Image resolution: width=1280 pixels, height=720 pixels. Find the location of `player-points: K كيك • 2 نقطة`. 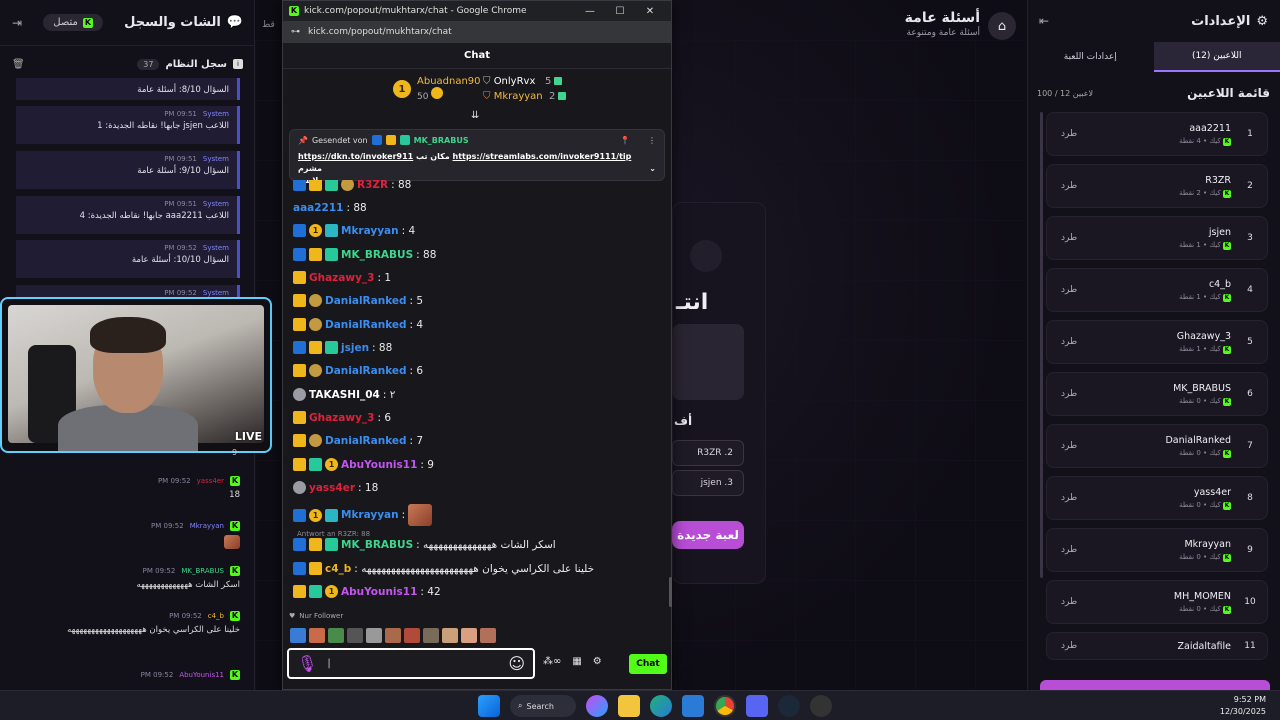

player-points: K كيك • 2 نقطة is located at coordinates (1205, 193).